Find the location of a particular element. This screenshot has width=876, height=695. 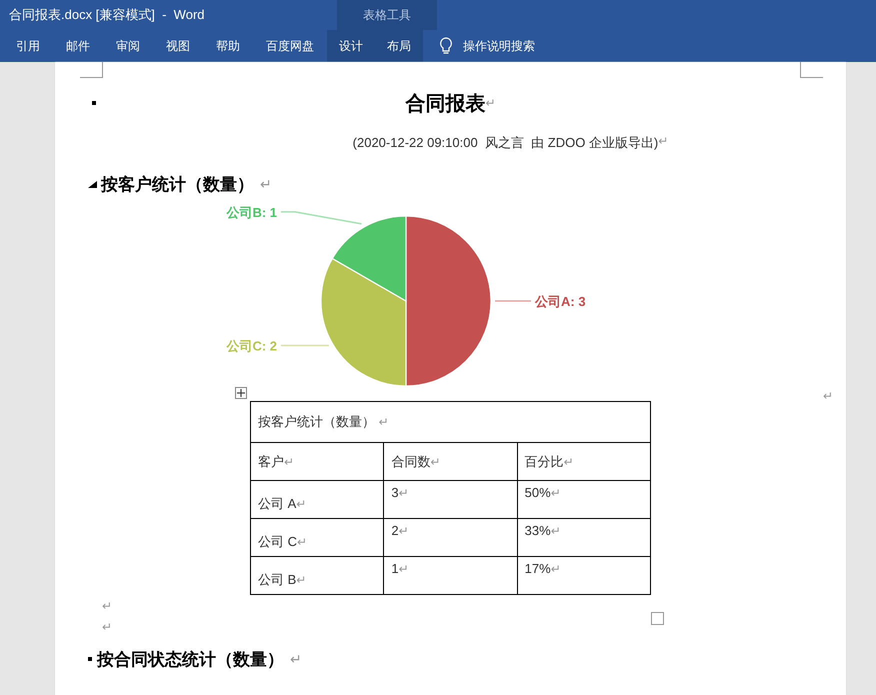

table-cell: 3↵ is located at coordinates (451, 499).